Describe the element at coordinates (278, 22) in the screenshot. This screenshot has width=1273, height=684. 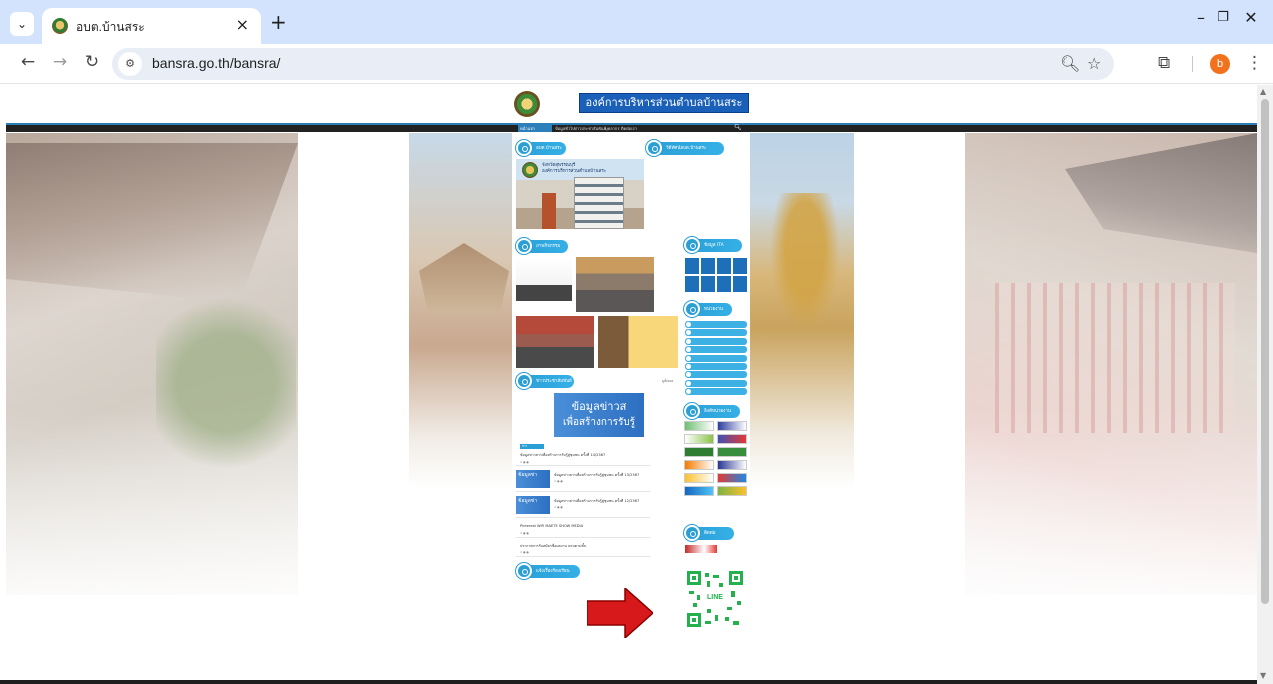
I see `plus-icon: +` at that location.